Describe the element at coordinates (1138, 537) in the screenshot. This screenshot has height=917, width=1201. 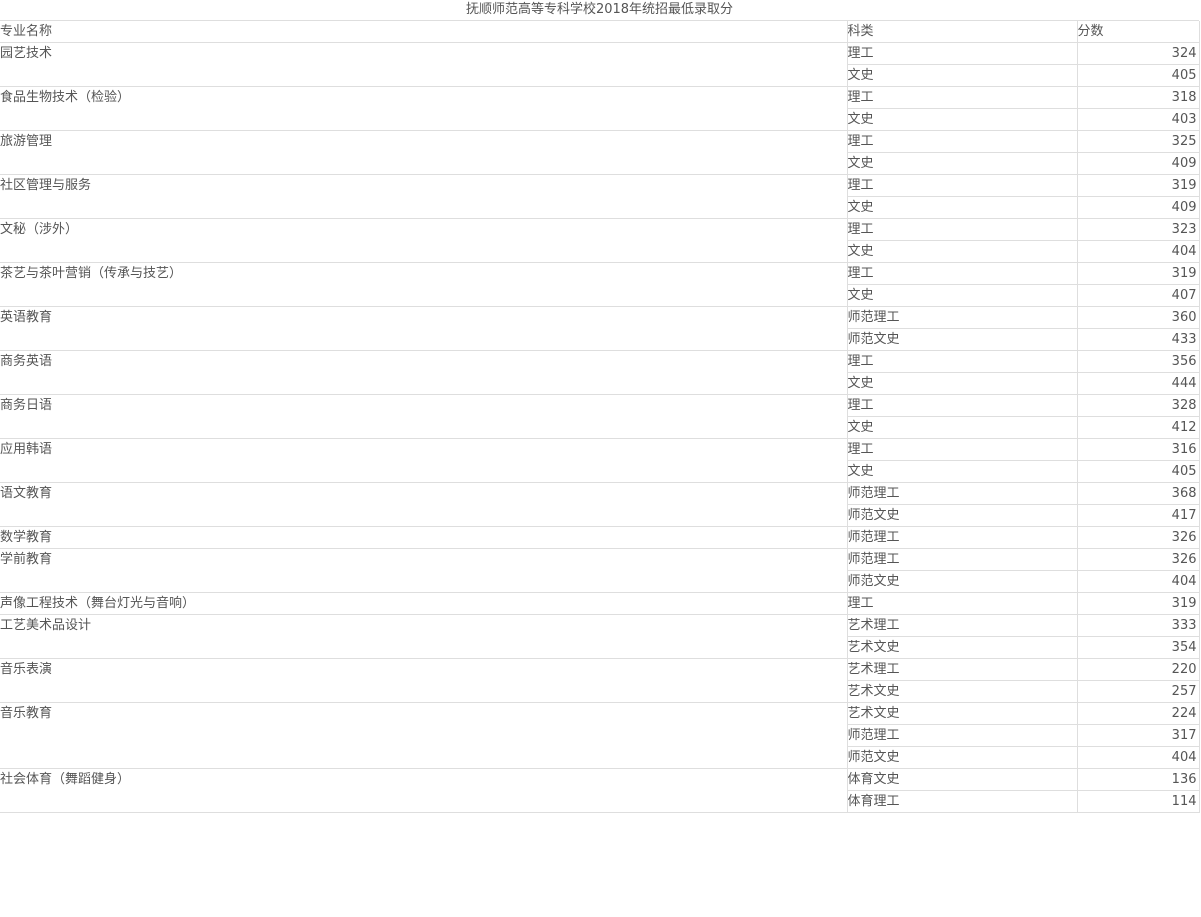
I see `score-cell: 326` at that location.